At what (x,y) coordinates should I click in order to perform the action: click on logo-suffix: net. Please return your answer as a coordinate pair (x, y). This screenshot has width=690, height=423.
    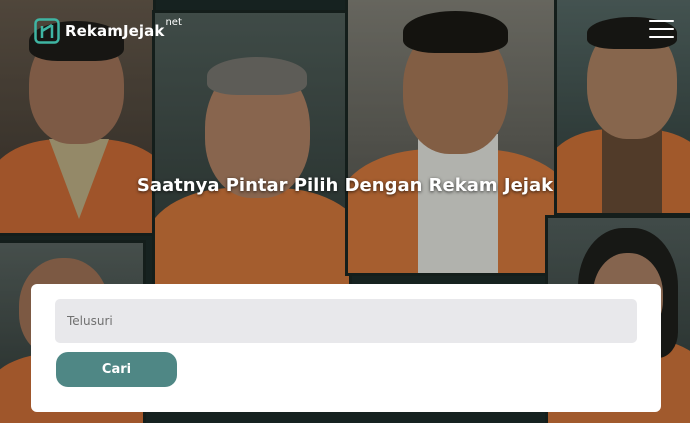
    Looking at the image, I should click on (173, 22).